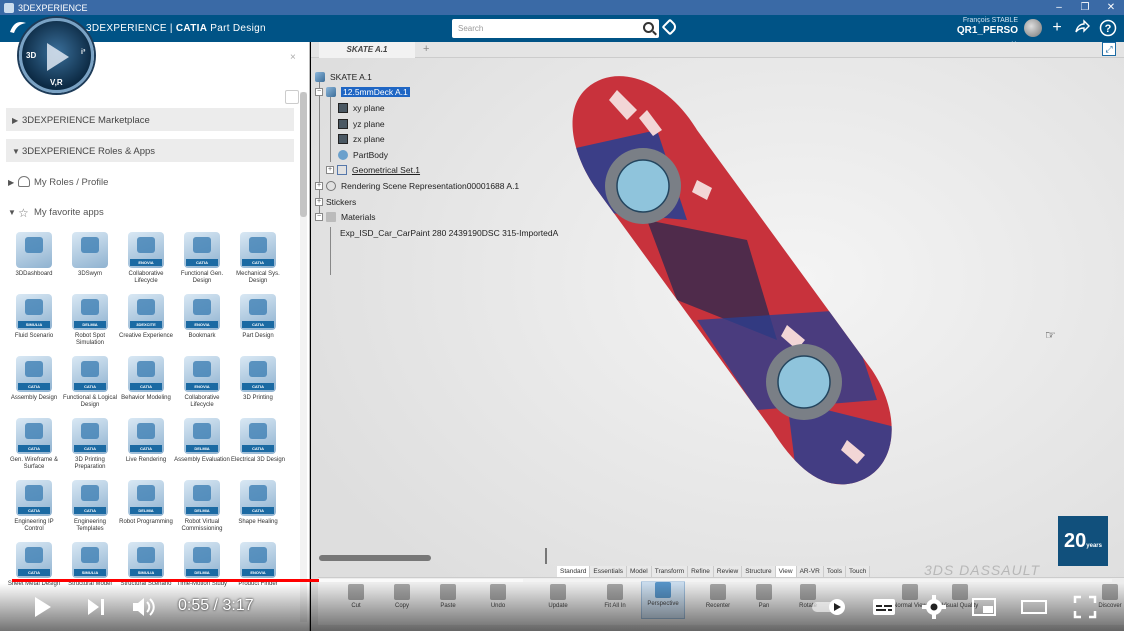 This screenshot has height=631, width=1124. What do you see at coordinates (1085, 607) in the screenshot?
I see `fullscreen-icon` at bounding box center [1085, 607].